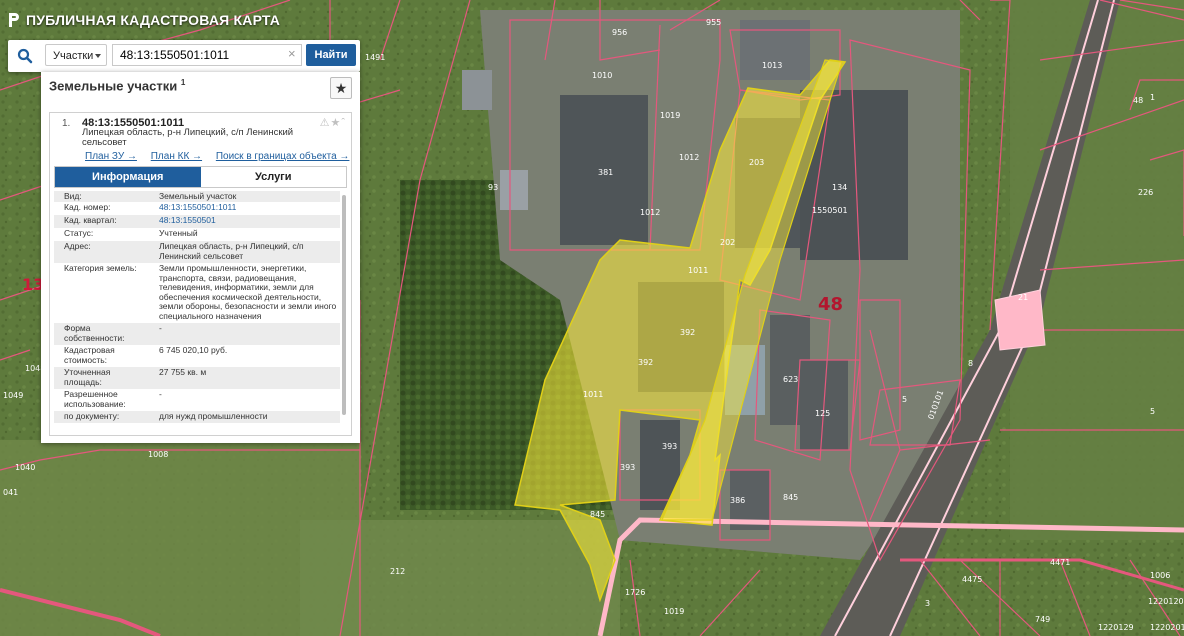 The width and height of the screenshot is (1184, 636). What do you see at coordinates (1167, 627) in the screenshot?
I see `map-label: 1220201` at bounding box center [1167, 627].